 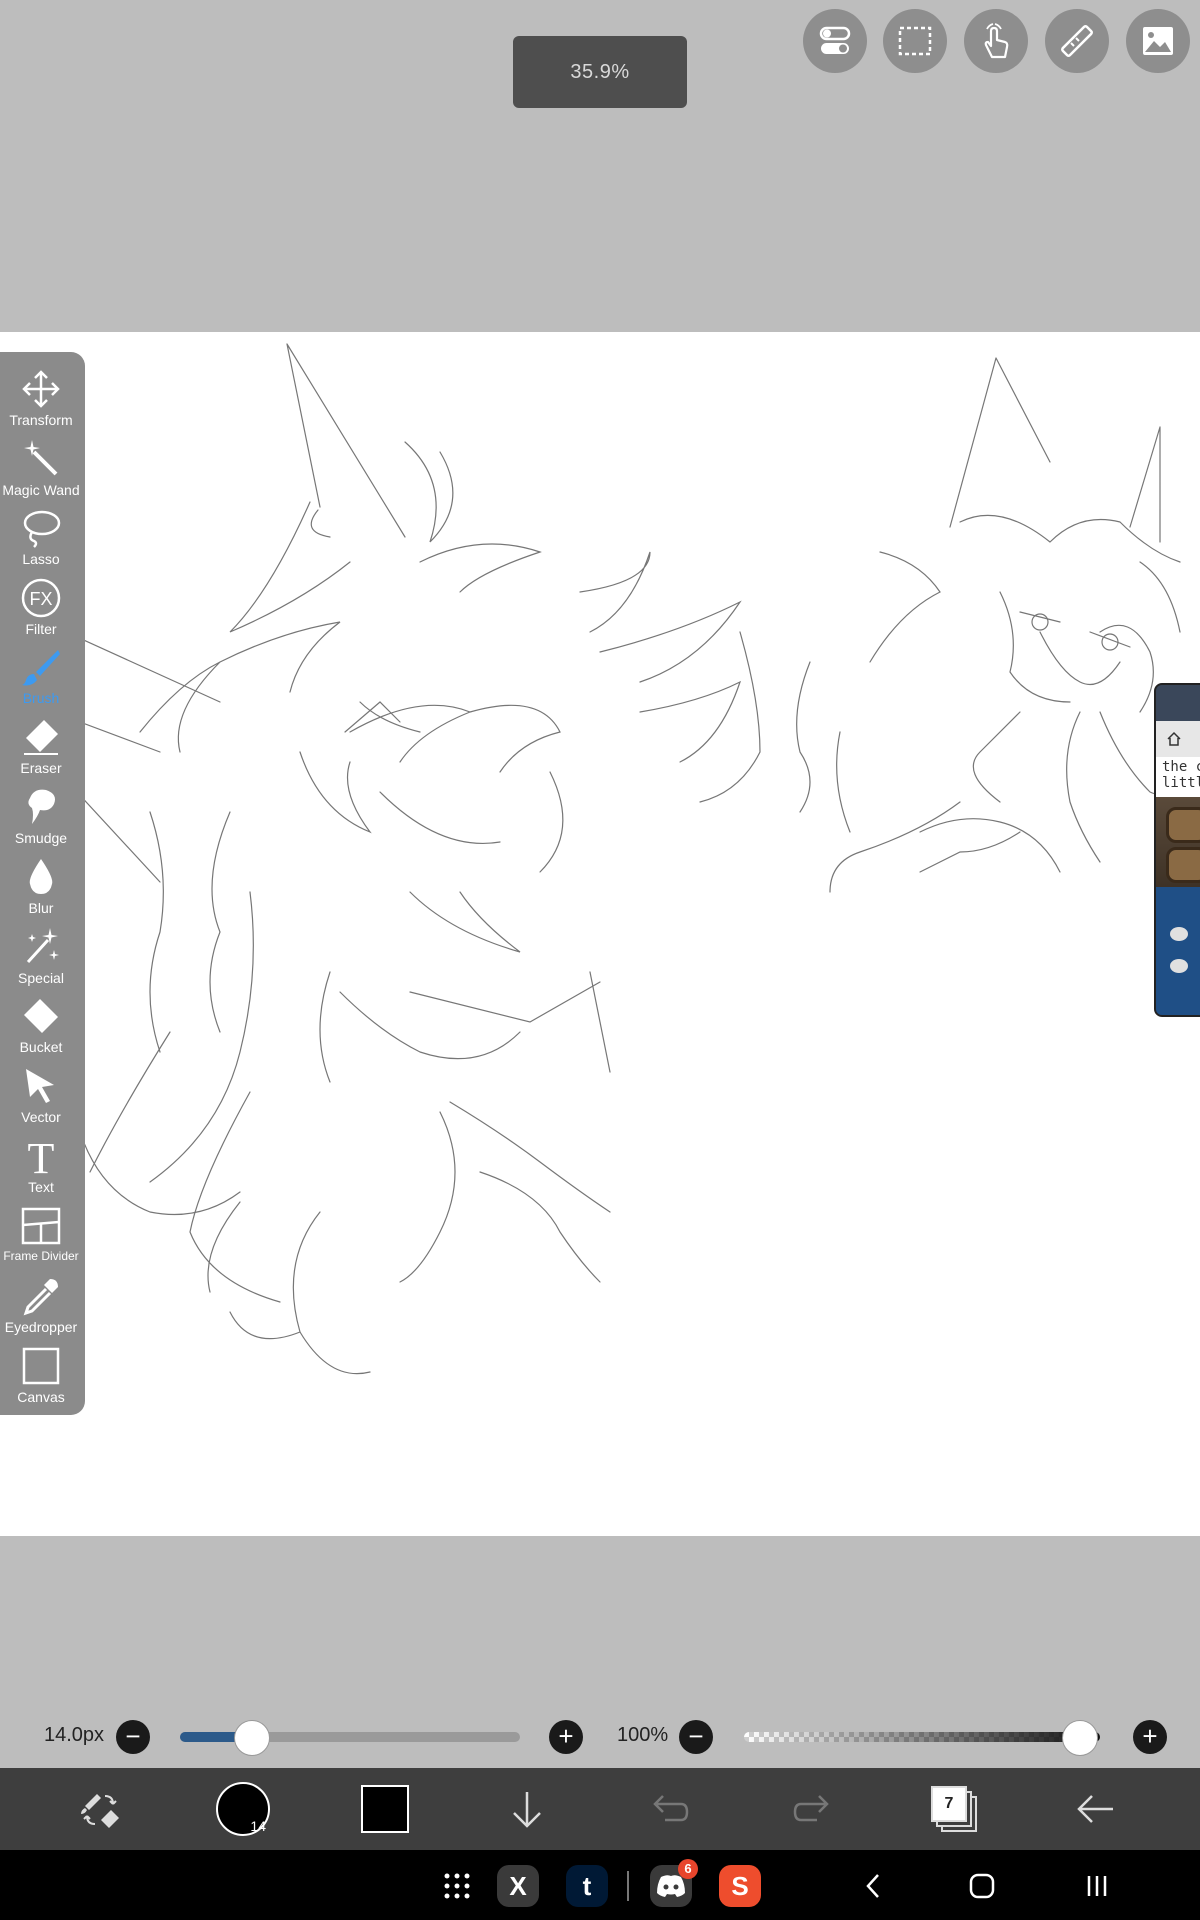 I want to click on image-icon, so click(x=1158, y=41).